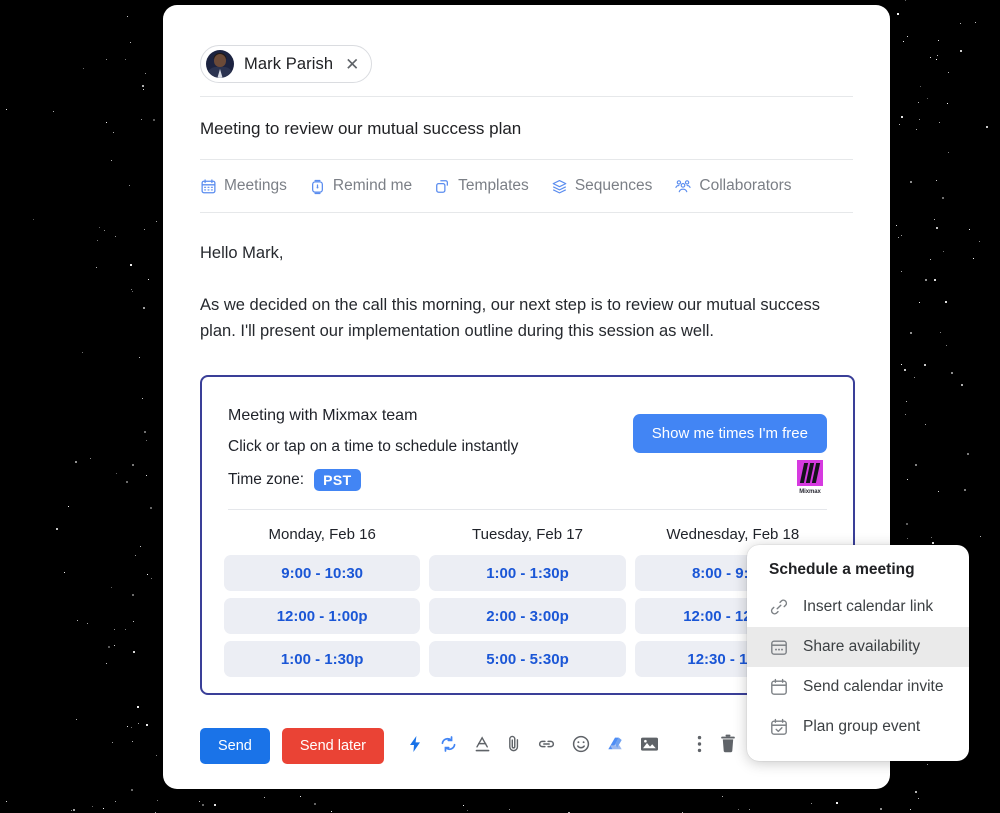 Image resolution: width=1000 pixels, height=813 pixels. I want to click on time-slot: 9:00 - 10:30, so click(322, 573).